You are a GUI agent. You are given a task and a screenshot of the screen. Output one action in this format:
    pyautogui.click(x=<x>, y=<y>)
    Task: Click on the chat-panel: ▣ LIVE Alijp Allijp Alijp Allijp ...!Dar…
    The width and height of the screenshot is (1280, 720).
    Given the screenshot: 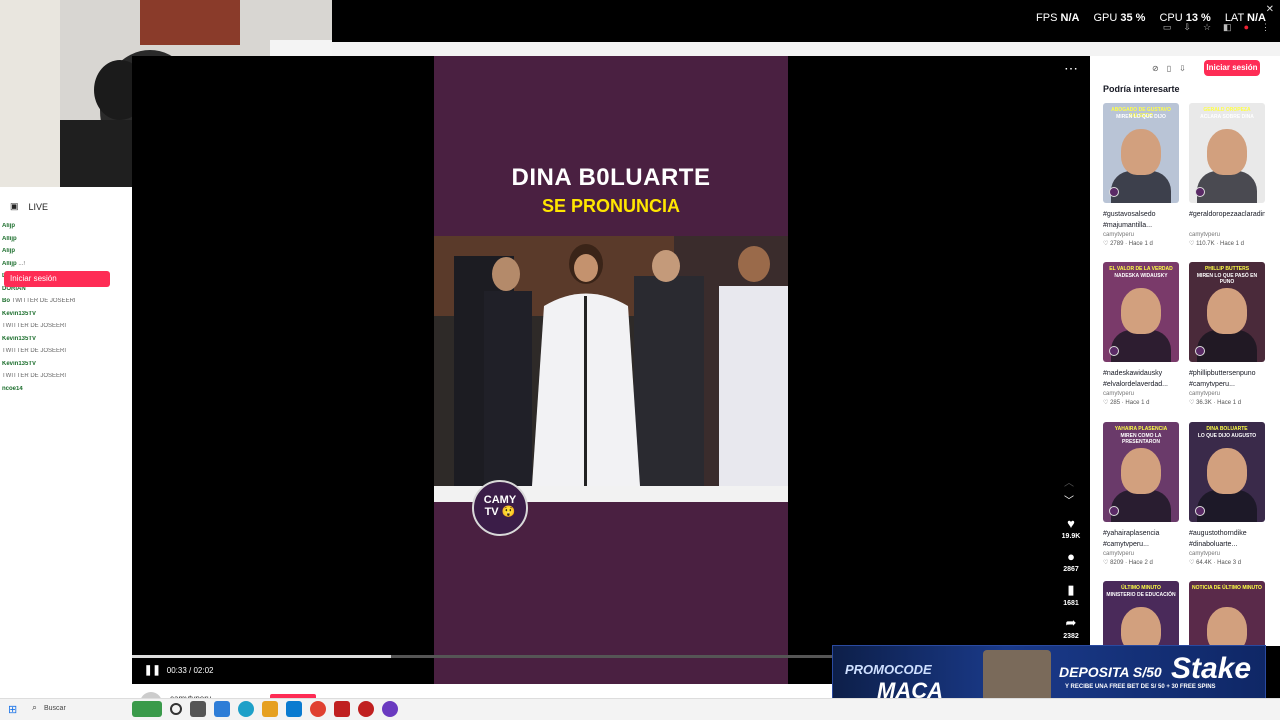 What is the action you would take?
    pyautogui.click(x=66, y=442)
    